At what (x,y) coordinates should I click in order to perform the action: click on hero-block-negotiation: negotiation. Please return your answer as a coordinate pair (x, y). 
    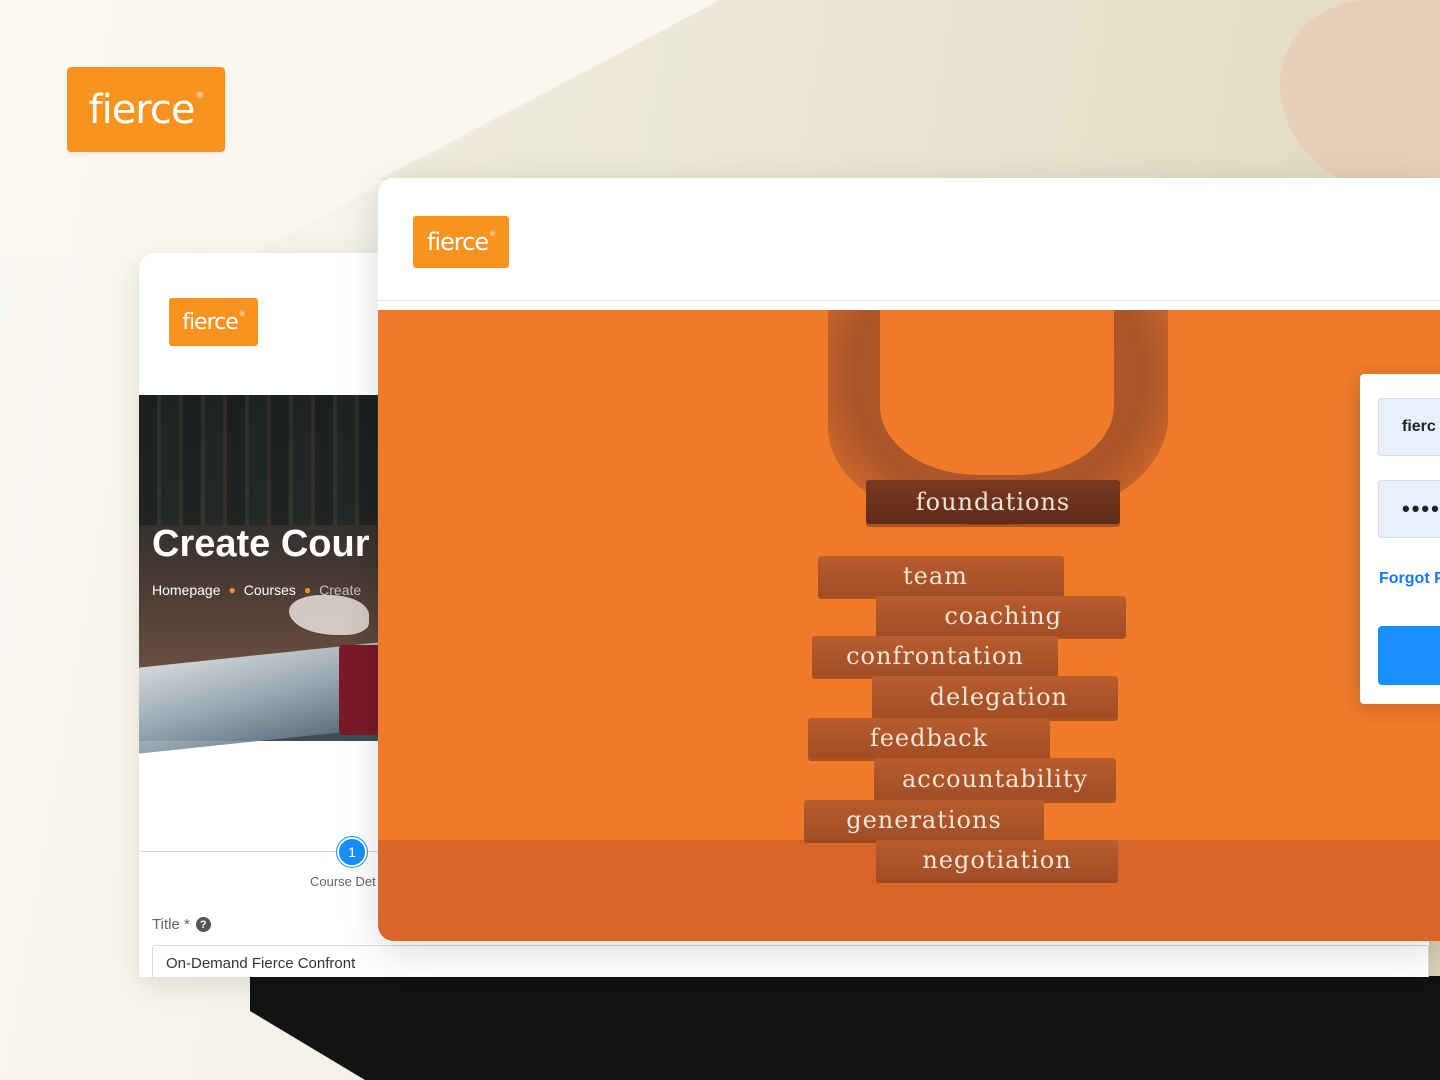
    Looking at the image, I should click on (997, 860).